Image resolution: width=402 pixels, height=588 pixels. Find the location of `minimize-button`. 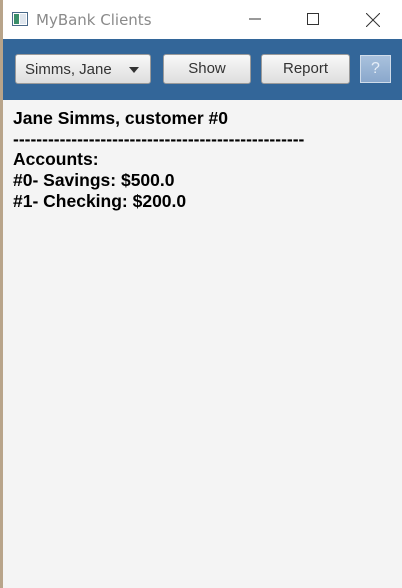

minimize-button is located at coordinates (256, 19).